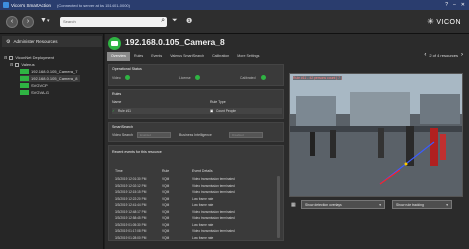  I want to click on forward-button: ›, so click(28, 22).